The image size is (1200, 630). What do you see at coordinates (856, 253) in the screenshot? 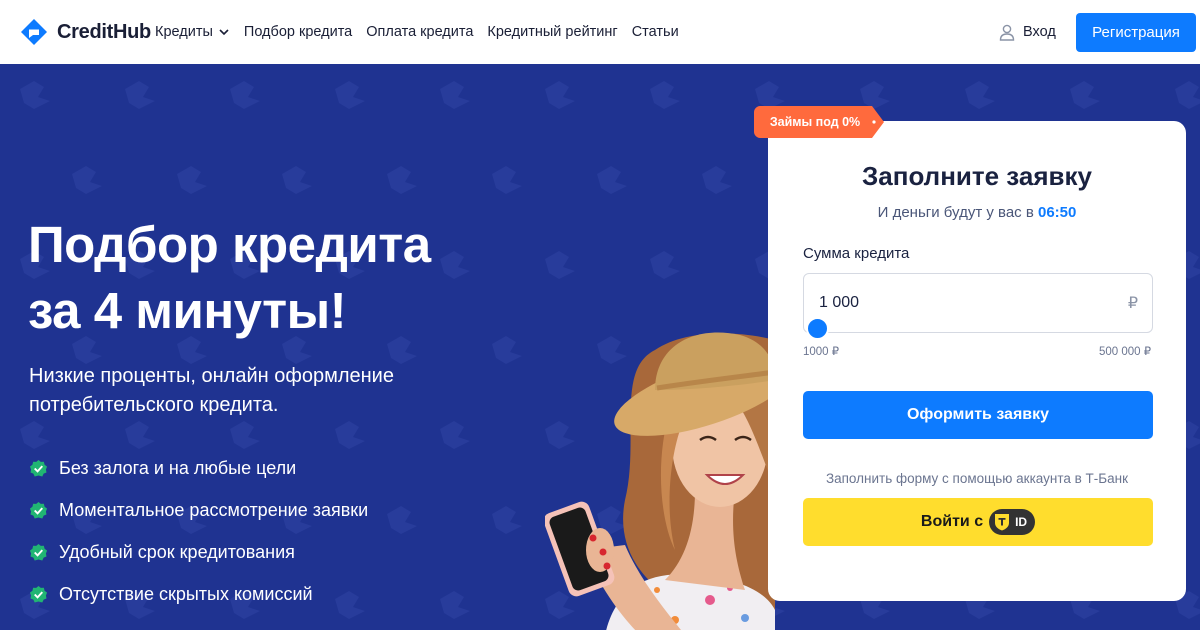
I see `amount-label: Сумма кредита` at bounding box center [856, 253].